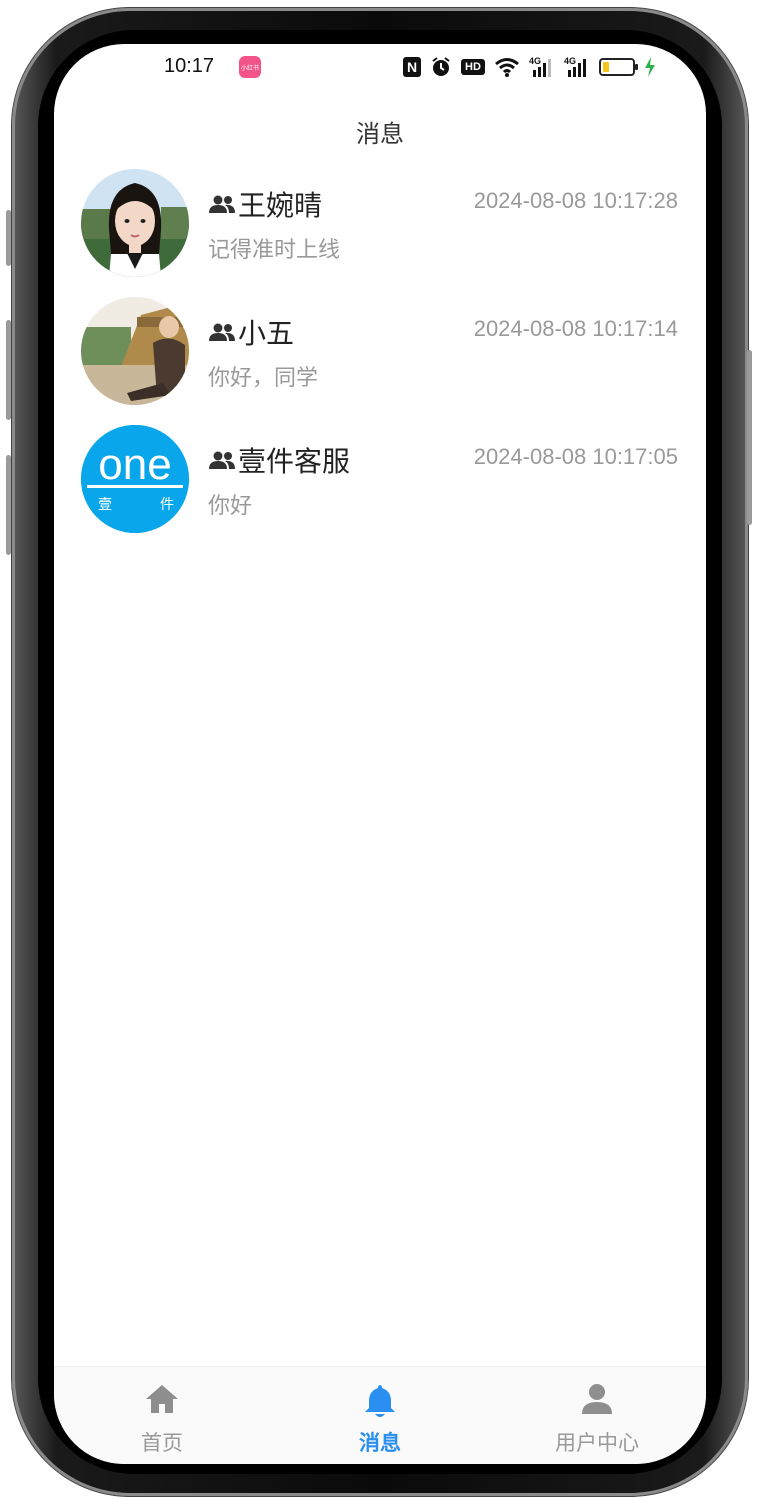 The height and width of the screenshot is (1500, 758). Describe the element at coordinates (575, 200) in the screenshot. I see `message-time: 2024-08-08 10:17:28` at that location.